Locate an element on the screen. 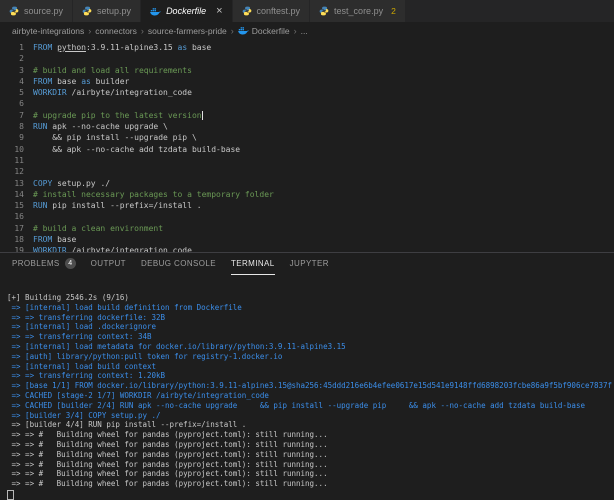 This screenshot has height=500, width=614. tab-Dockerfile: Dockerfile × is located at coordinates (187, 11).